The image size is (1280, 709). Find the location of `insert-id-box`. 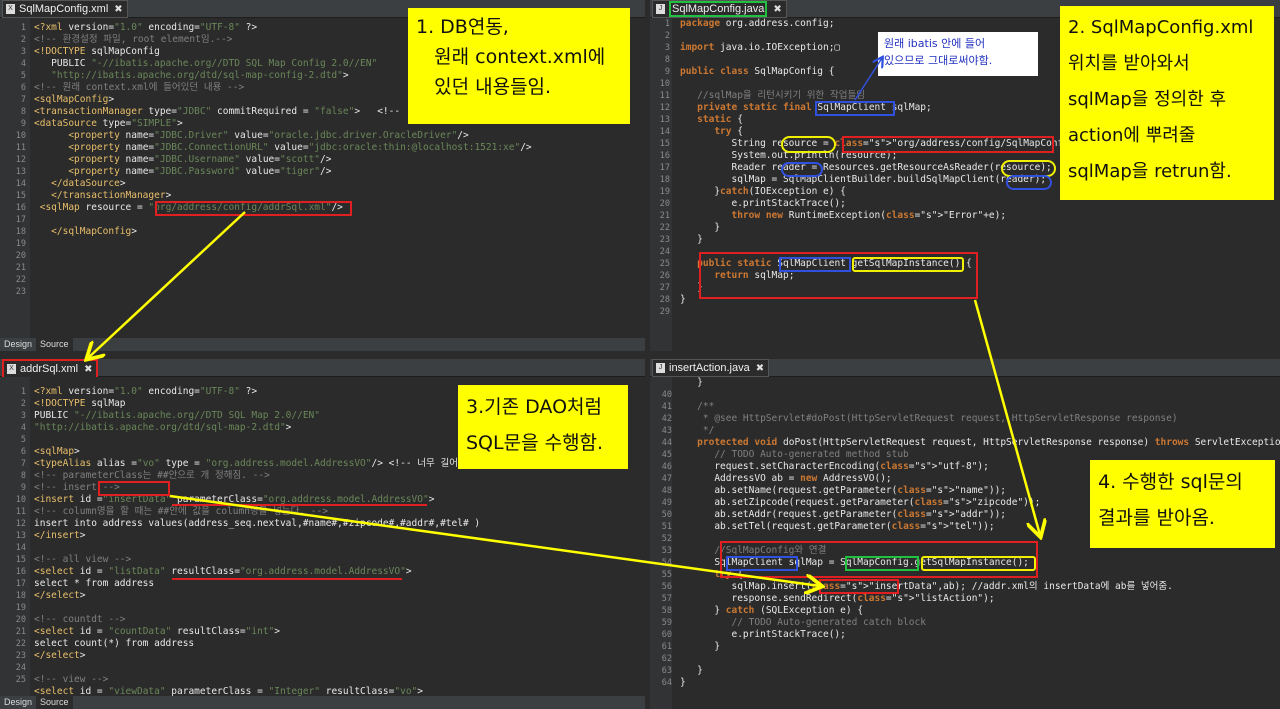

insert-id-box is located at coordinates (134, 488).